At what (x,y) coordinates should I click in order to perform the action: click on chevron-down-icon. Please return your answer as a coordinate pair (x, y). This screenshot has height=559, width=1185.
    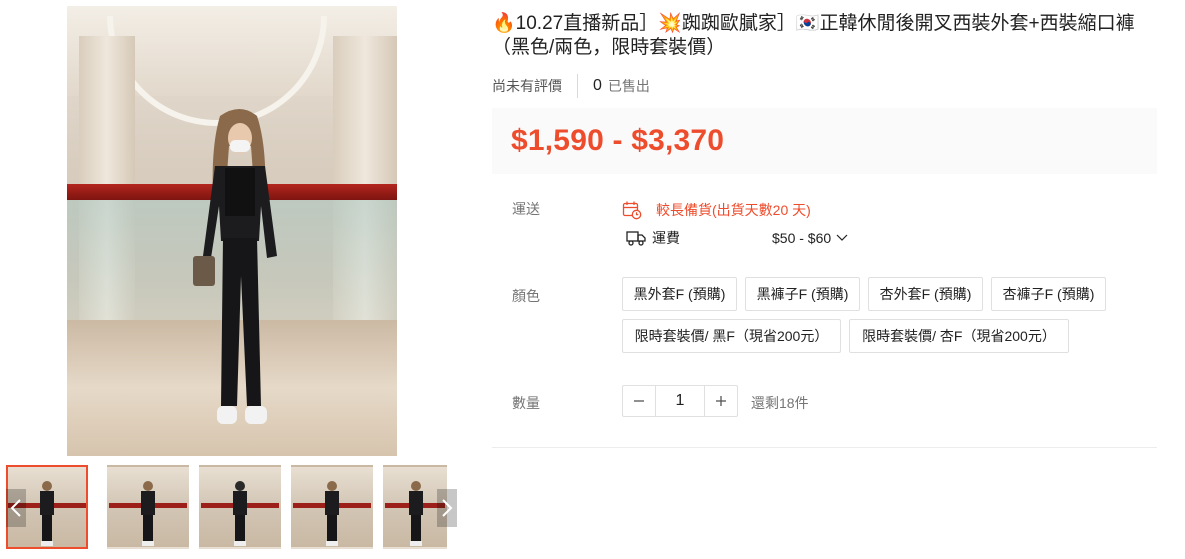
    Looking at the image, I should click on (842, 237).